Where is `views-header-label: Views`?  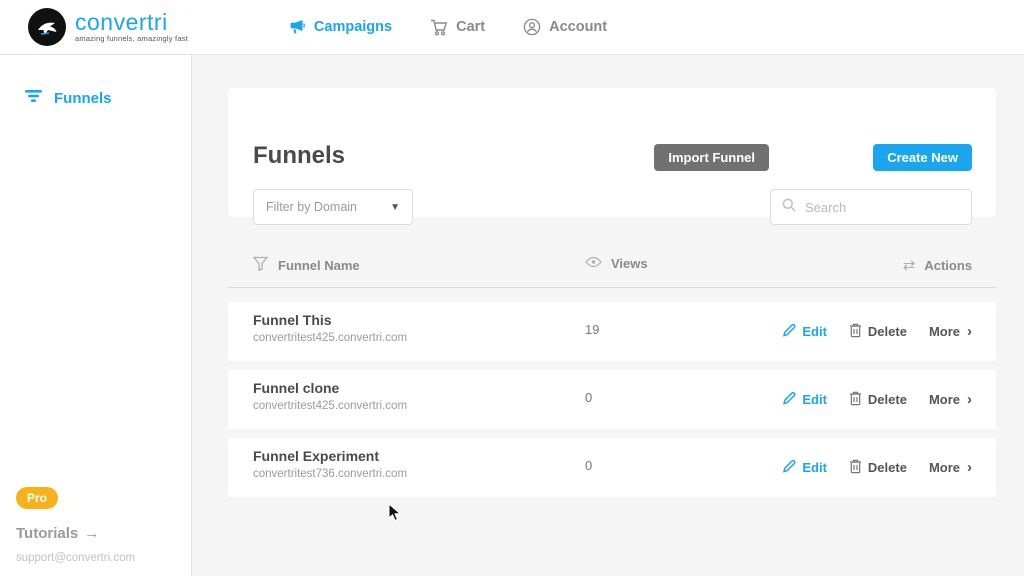 views-header-label: Views is located at coordinates (629, 263).